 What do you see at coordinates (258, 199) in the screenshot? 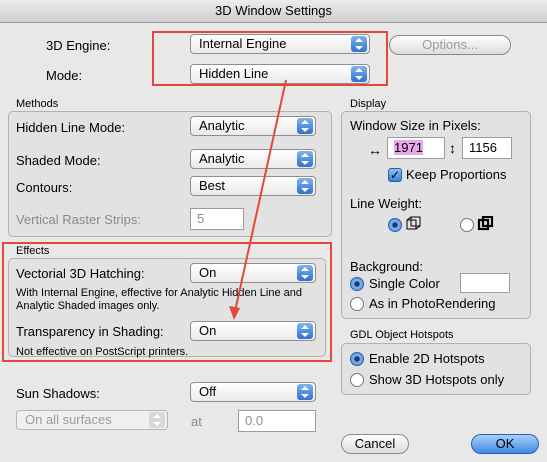
I see `annotation-arrow` at bounding box center [258, 199].